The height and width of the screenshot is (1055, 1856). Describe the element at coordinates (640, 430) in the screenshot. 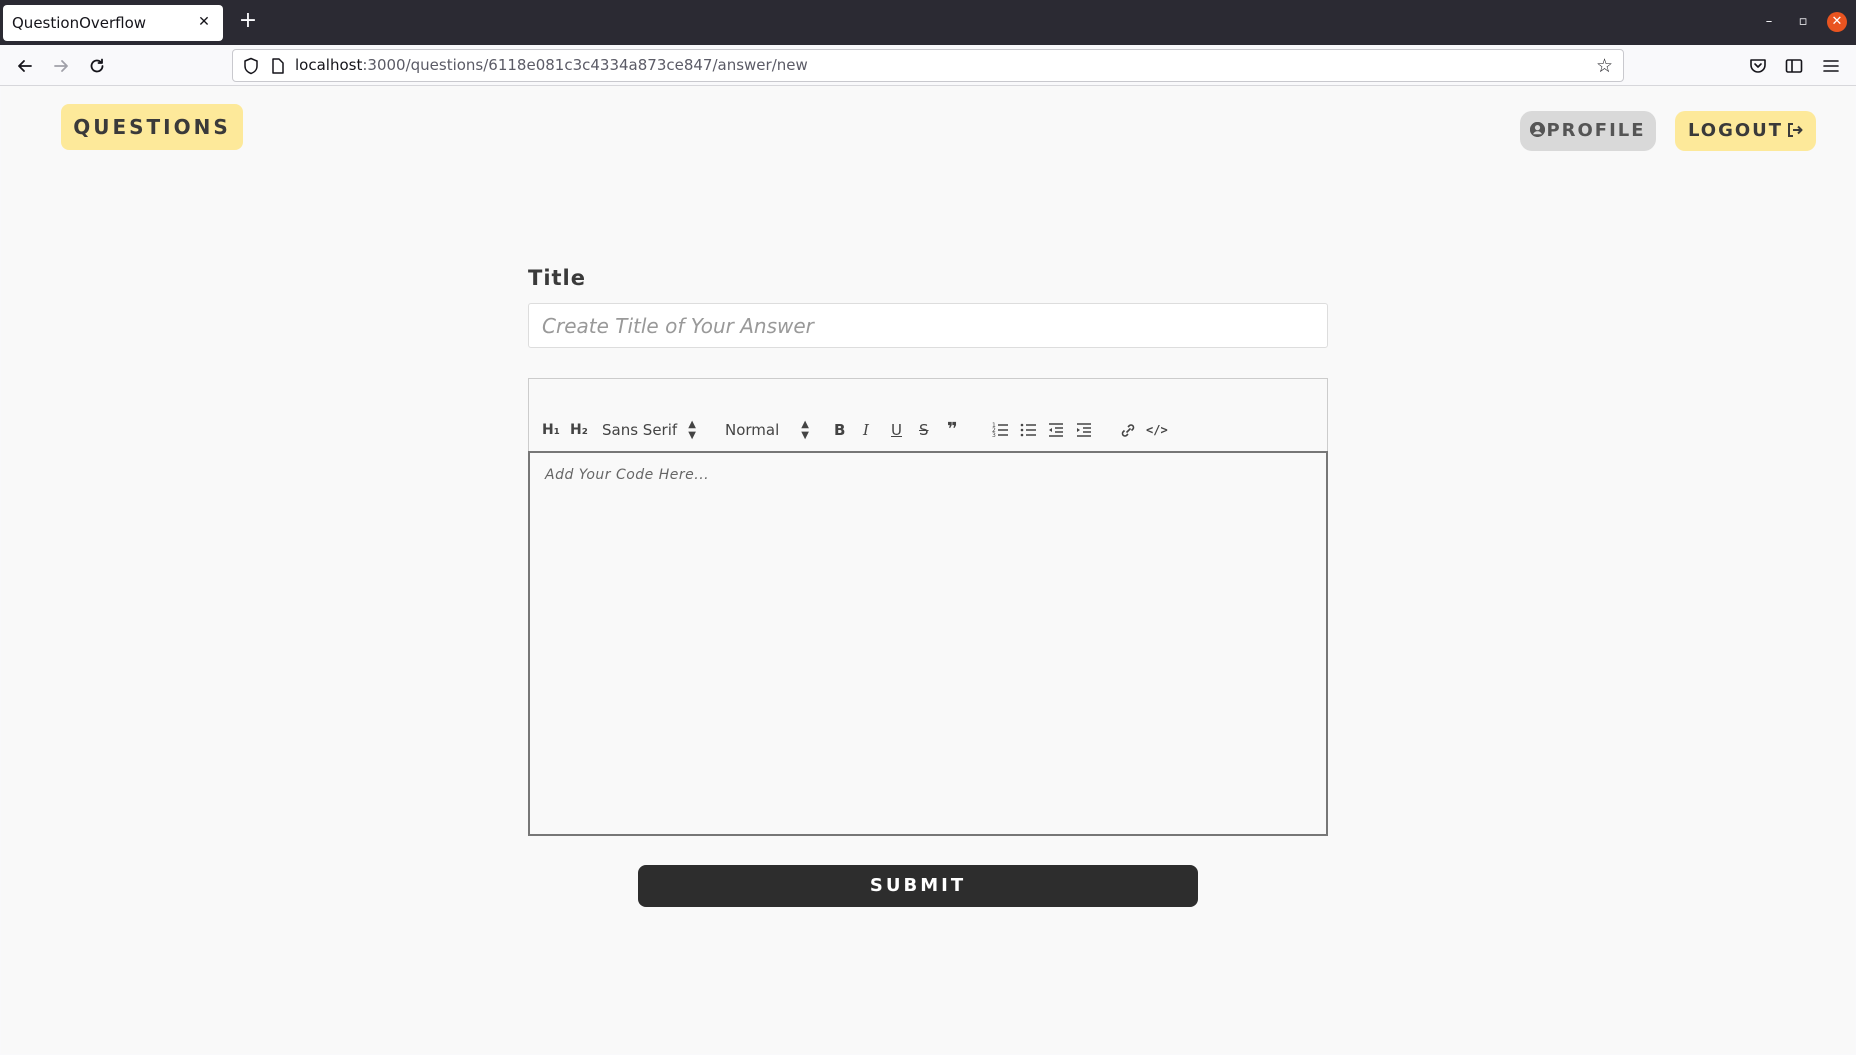

I see `font-select-value: Sans Serif` at that location.